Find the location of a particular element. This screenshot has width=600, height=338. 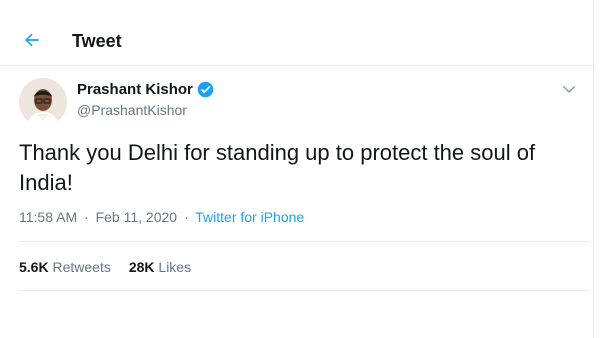

author-name-row: Prashant Kishor is located at coordinates (145, 89).